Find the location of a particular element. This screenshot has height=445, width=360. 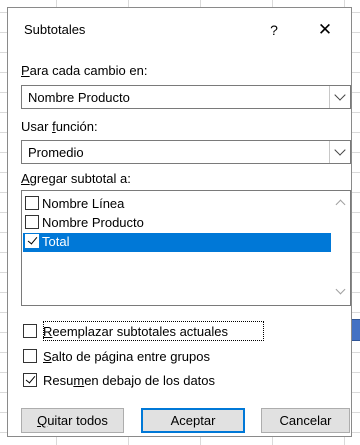

function-value: Promedio is located at coordinates (56, 152).